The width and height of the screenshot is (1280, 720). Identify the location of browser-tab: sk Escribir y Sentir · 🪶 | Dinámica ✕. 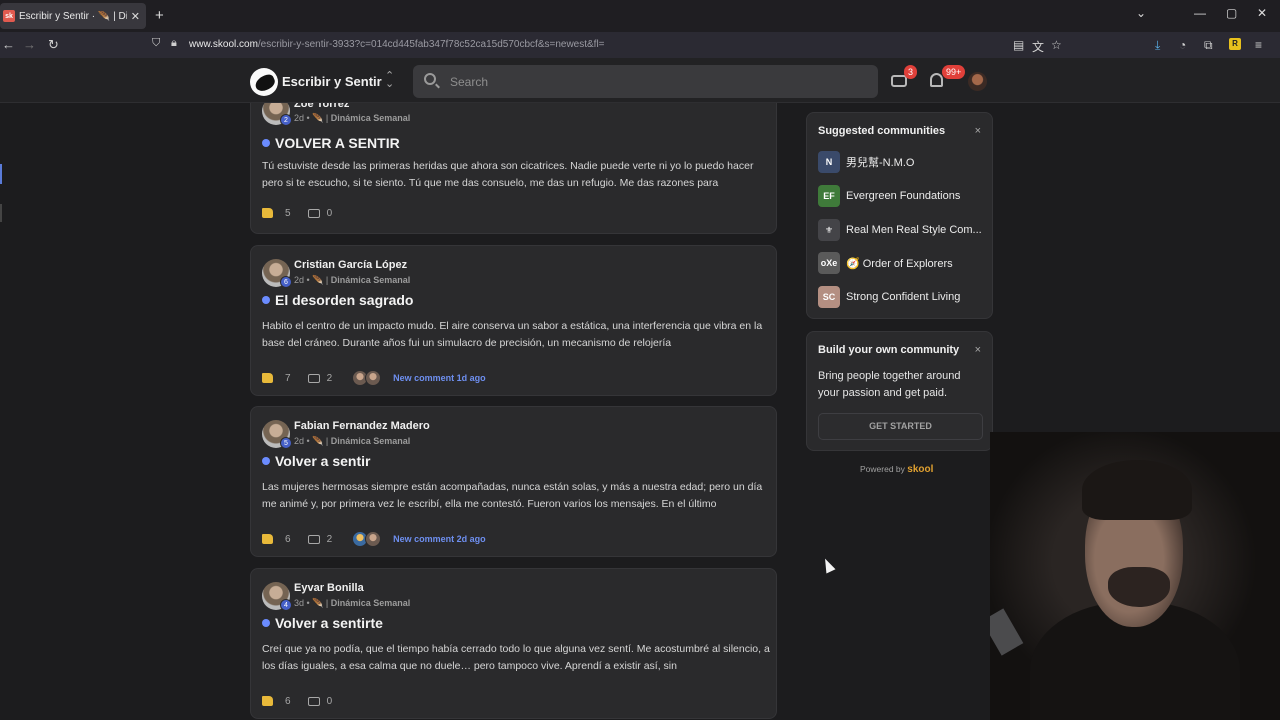
(73, 16).